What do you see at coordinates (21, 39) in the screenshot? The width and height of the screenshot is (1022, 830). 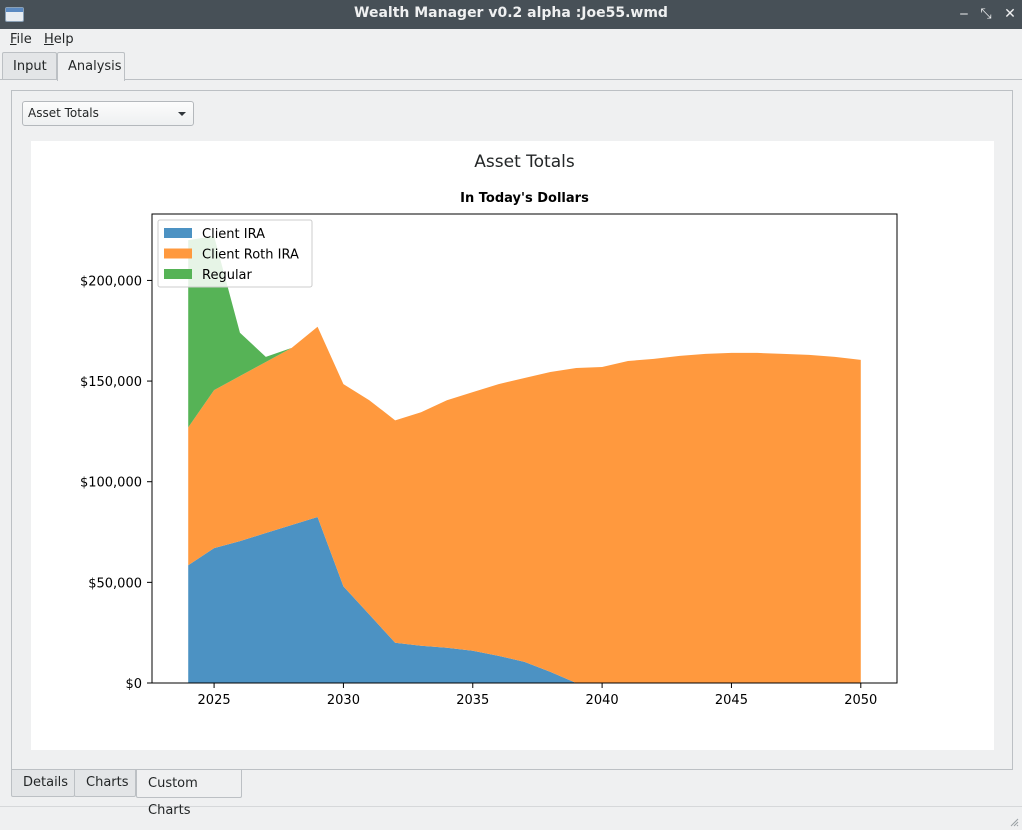 I see `menu-file: File` at bounding box center [21, 39].